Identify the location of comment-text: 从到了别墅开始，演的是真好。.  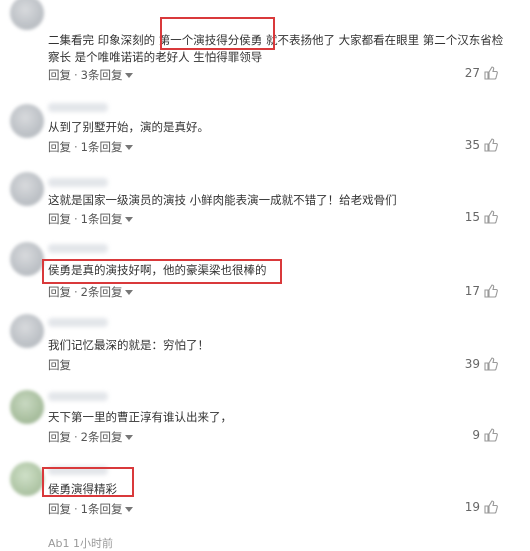
(128, 127).